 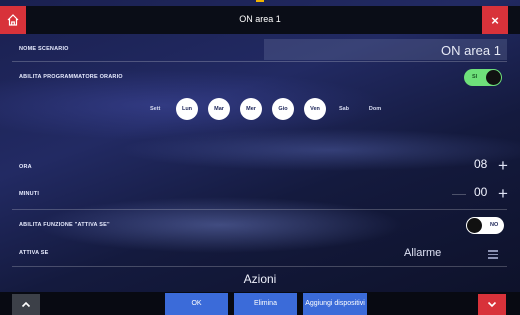 What do you see at coordinates (196, 304) in the screenshot?
I see `ok-button: OK` at bounding box center [196, 304].